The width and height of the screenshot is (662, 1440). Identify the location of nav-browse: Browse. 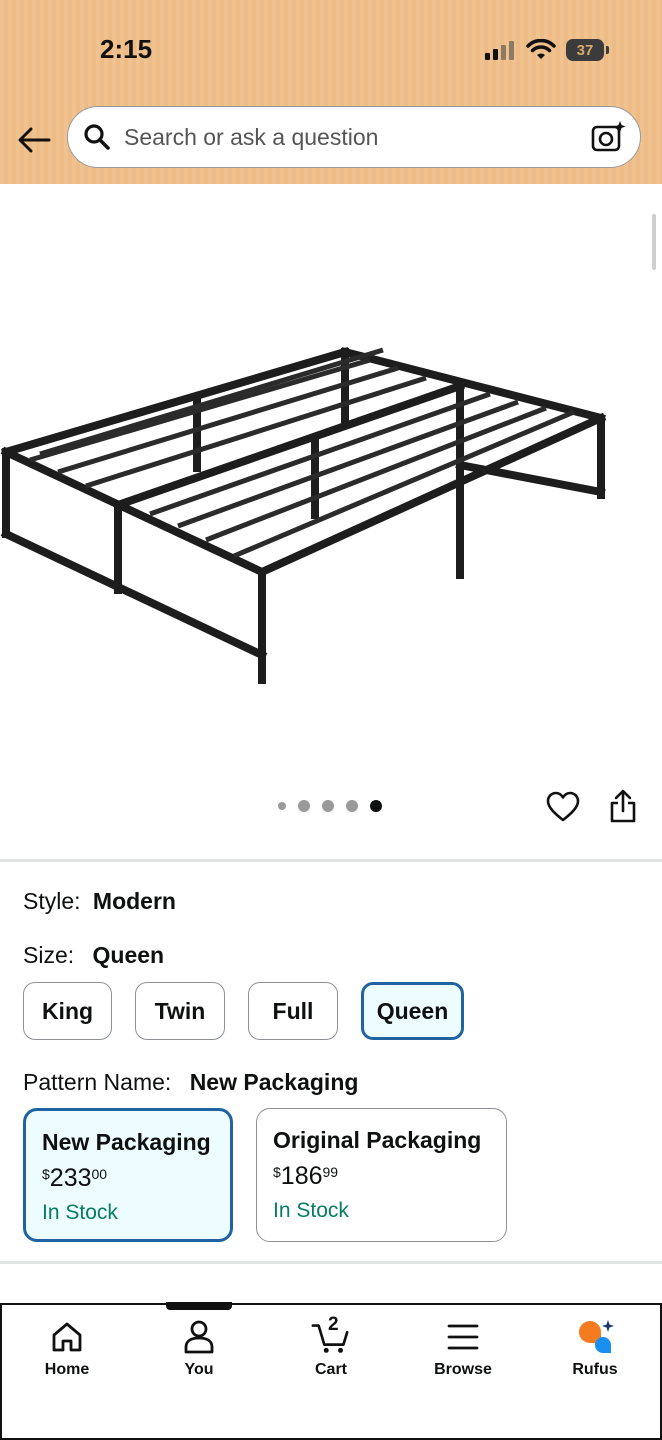
(463, 1348).